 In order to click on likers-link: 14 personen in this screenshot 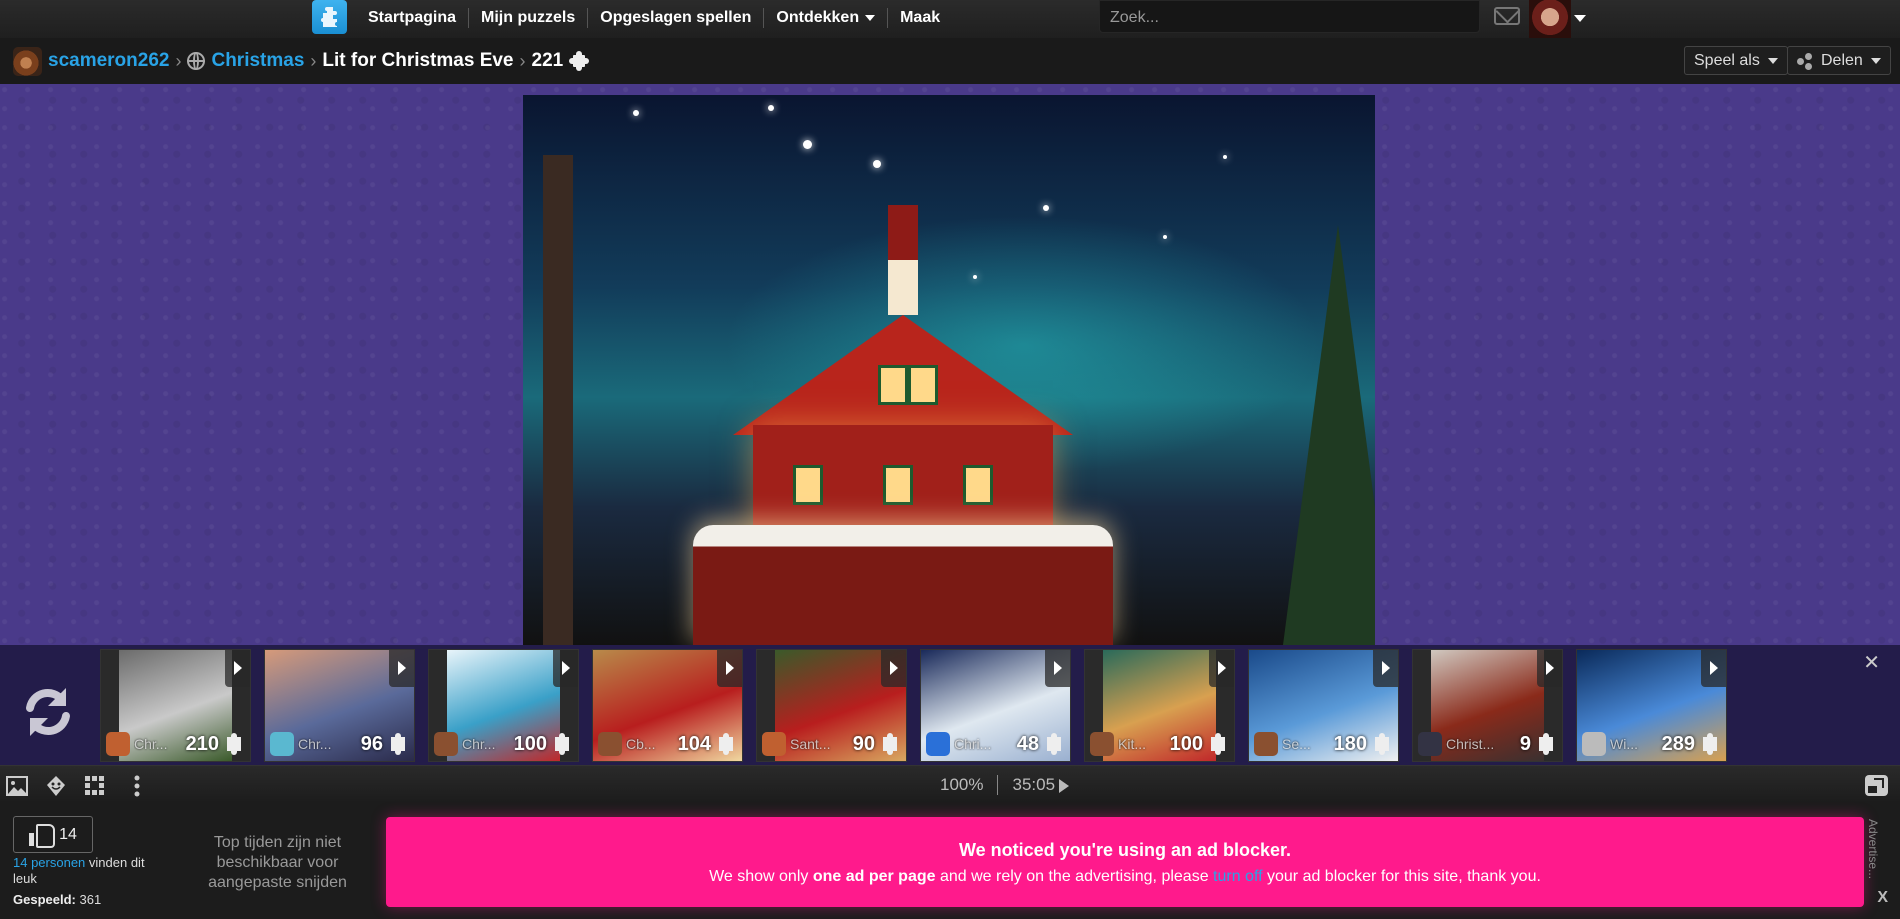, I will do `click(49, 862)`.